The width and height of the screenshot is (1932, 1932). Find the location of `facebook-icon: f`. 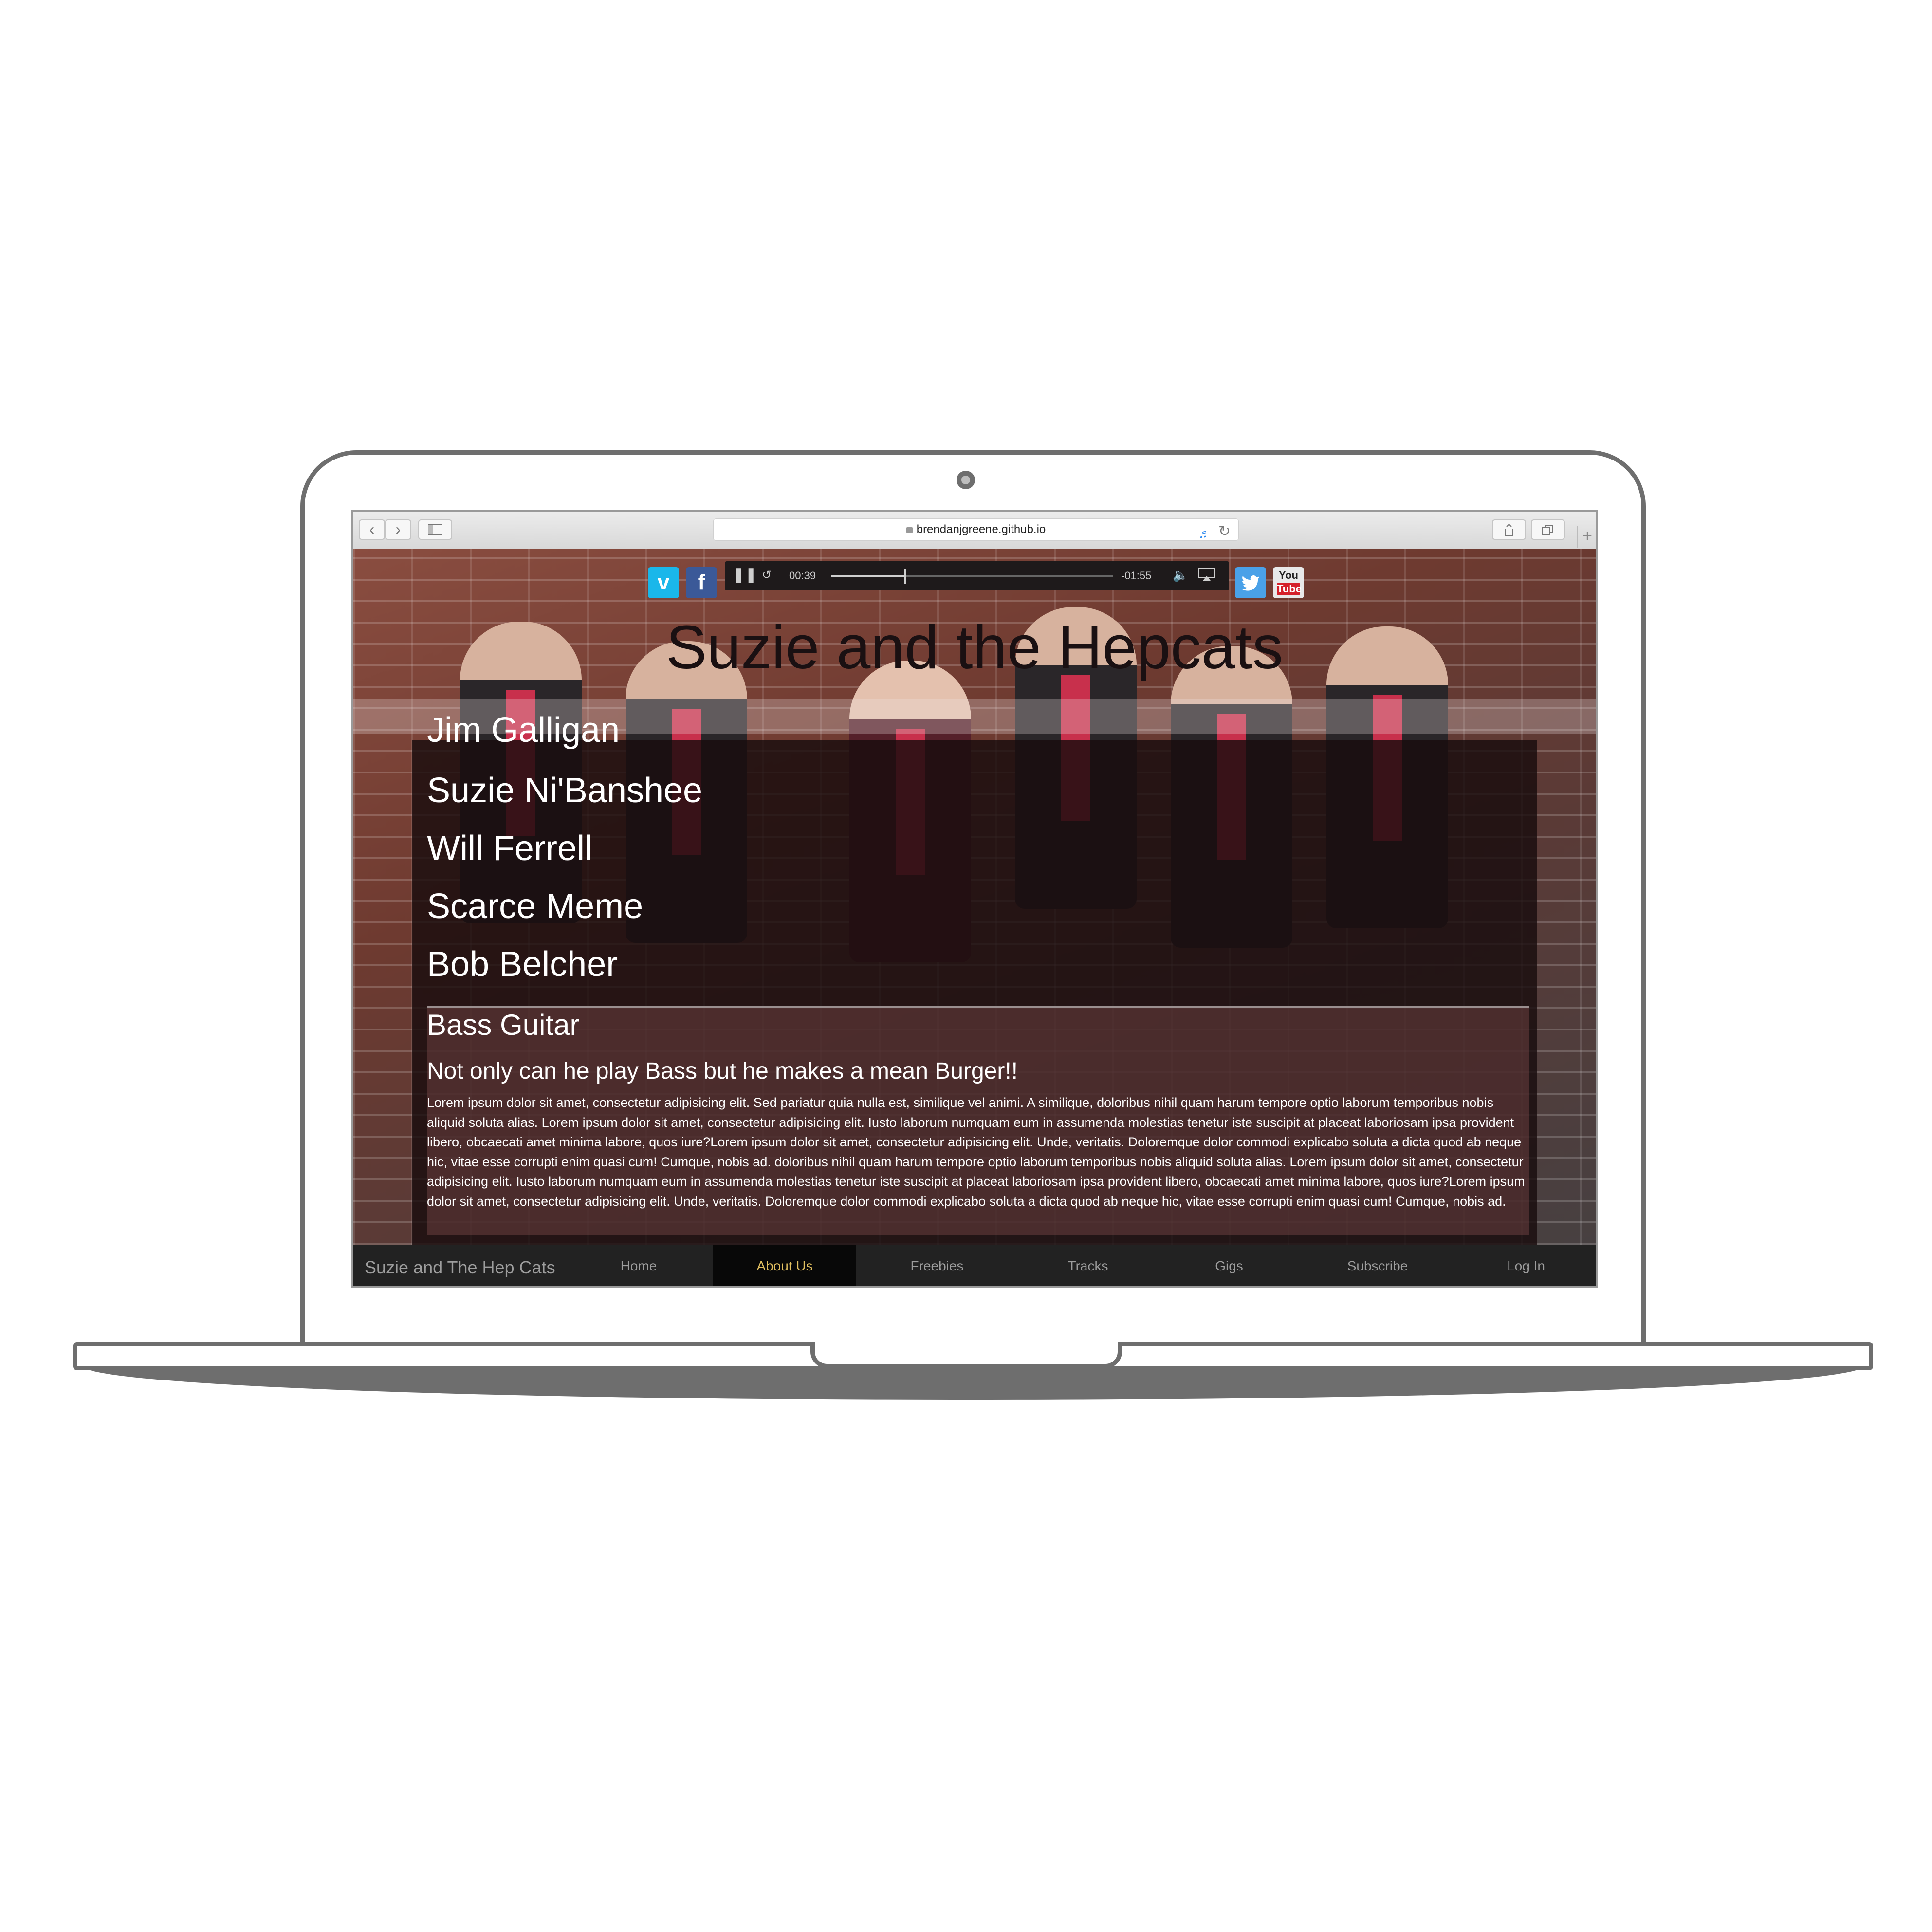

facebook-icon: f is located at coordinates (701, 582).